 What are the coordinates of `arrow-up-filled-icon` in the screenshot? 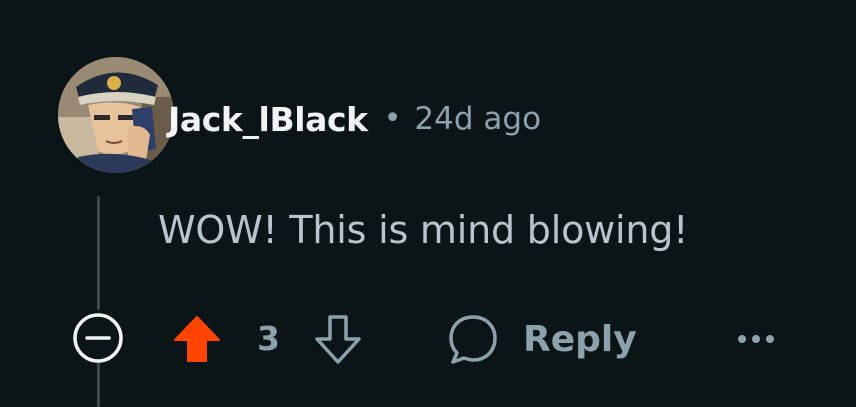 It's located at (197, 339).